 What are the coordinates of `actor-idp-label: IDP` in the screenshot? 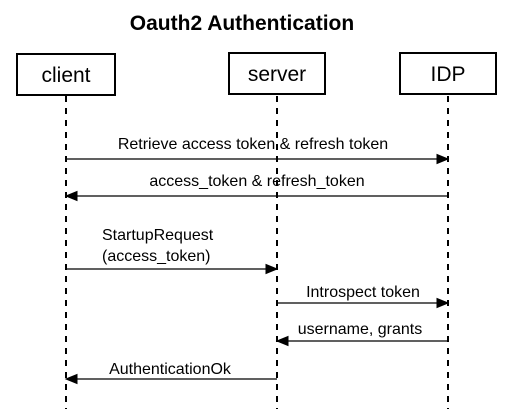 It's located at (447, 74).